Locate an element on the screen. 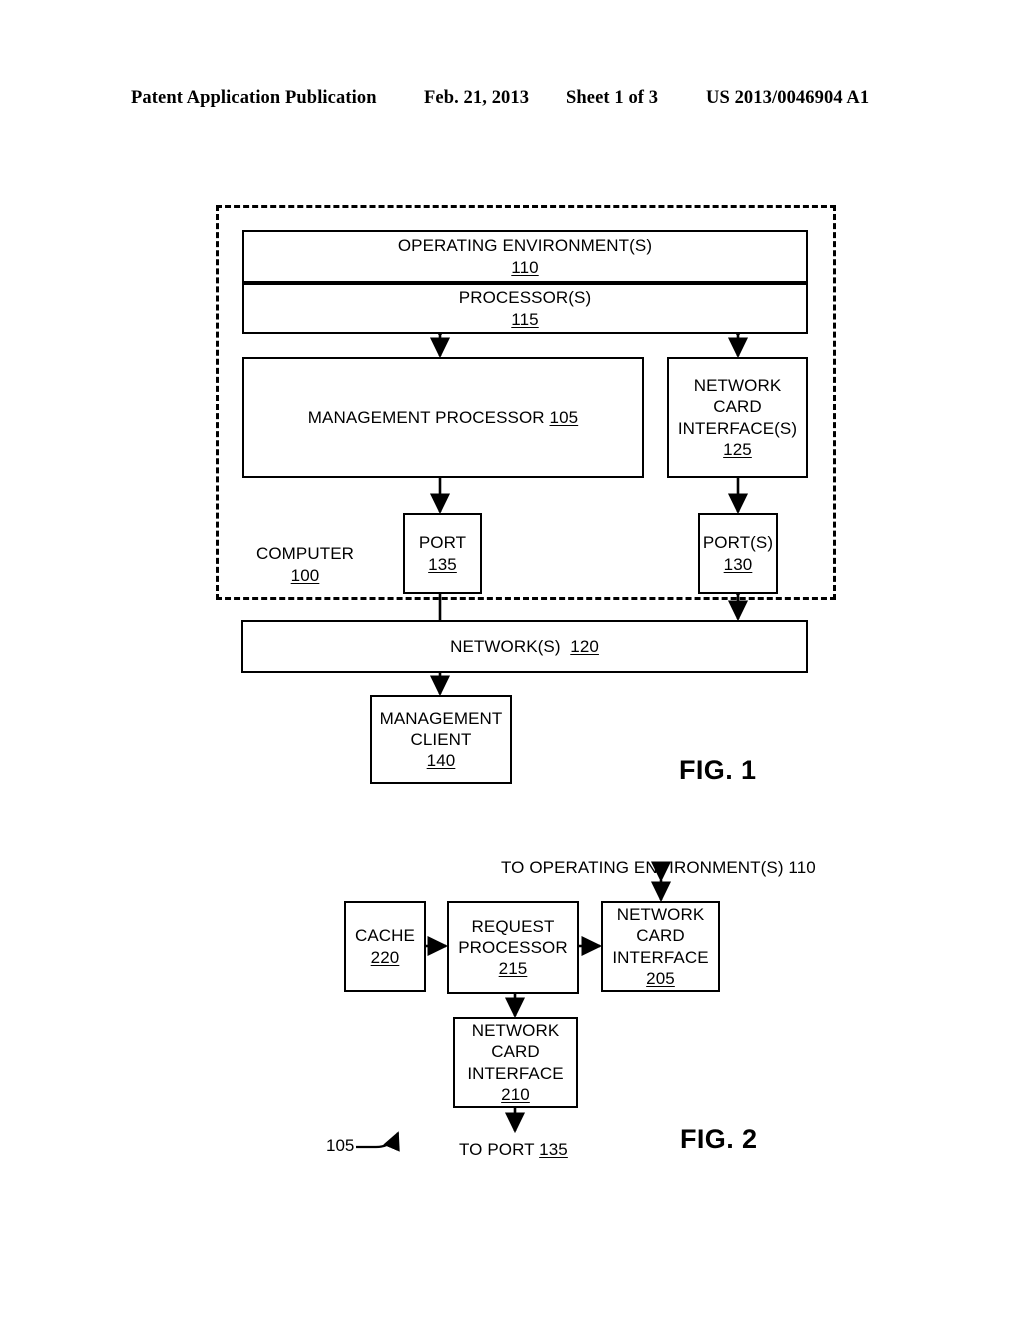 This screenshot has width=1024, height=1320. network-card-interface-210-block: NETWORK CARD INTERFACE 210 is located at coordinates (515, 1062).